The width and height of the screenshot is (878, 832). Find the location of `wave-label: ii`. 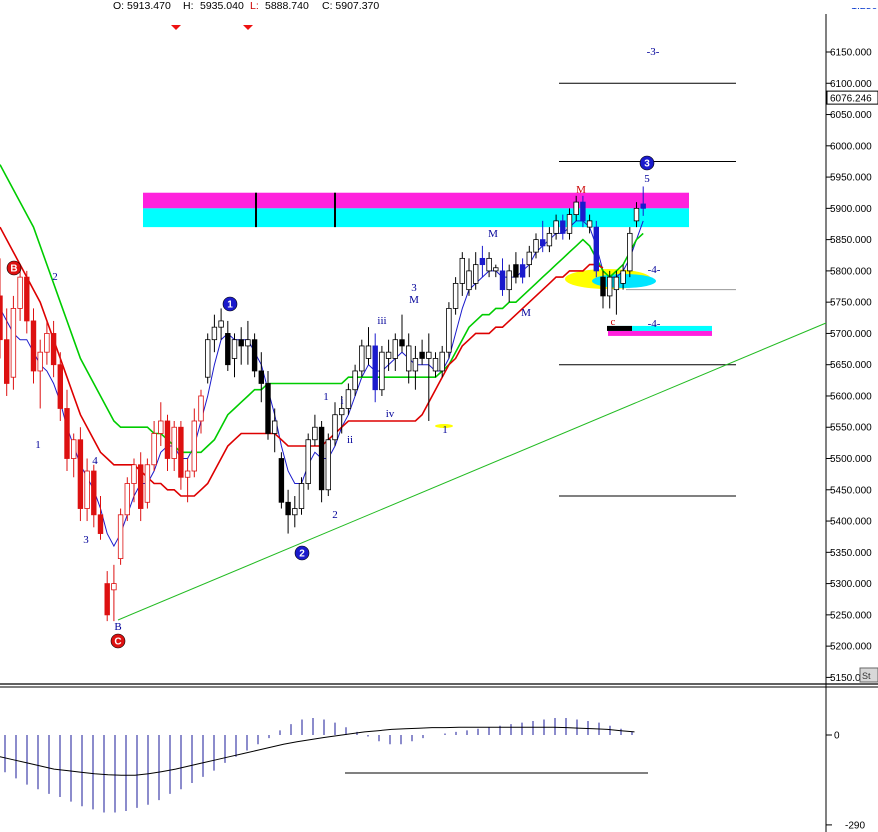

wave-label: ii is located at coordinates (350, 440).